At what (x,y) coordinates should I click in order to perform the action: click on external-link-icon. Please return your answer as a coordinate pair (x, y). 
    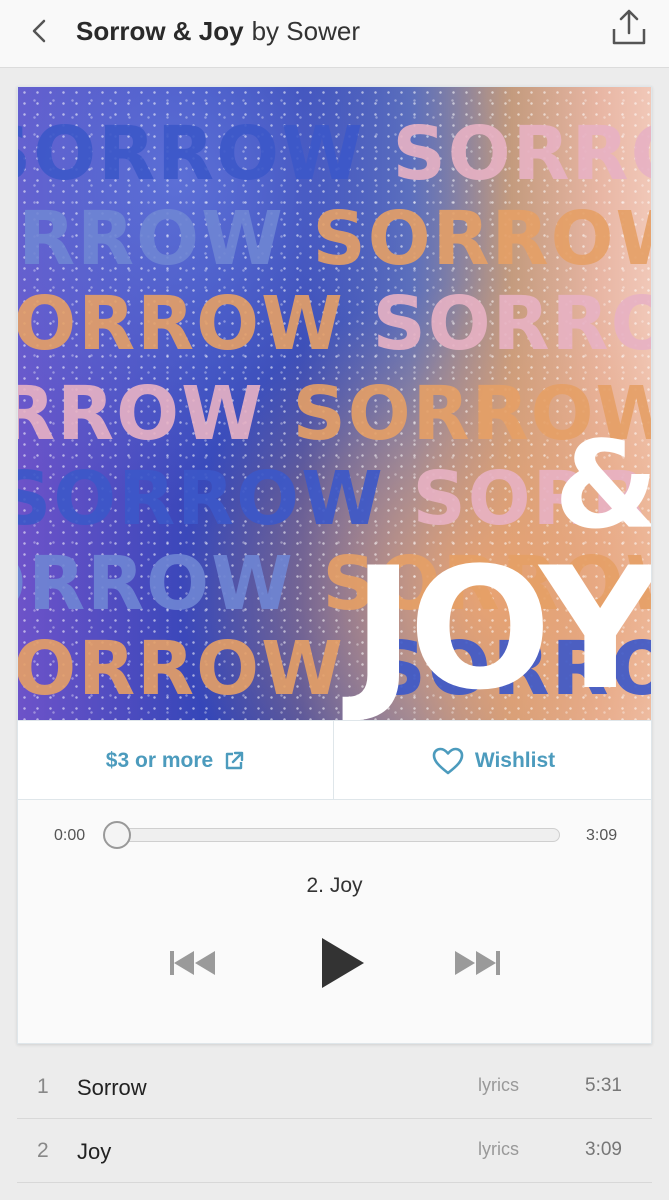
    Looking at the image, I should click on (234, 760).